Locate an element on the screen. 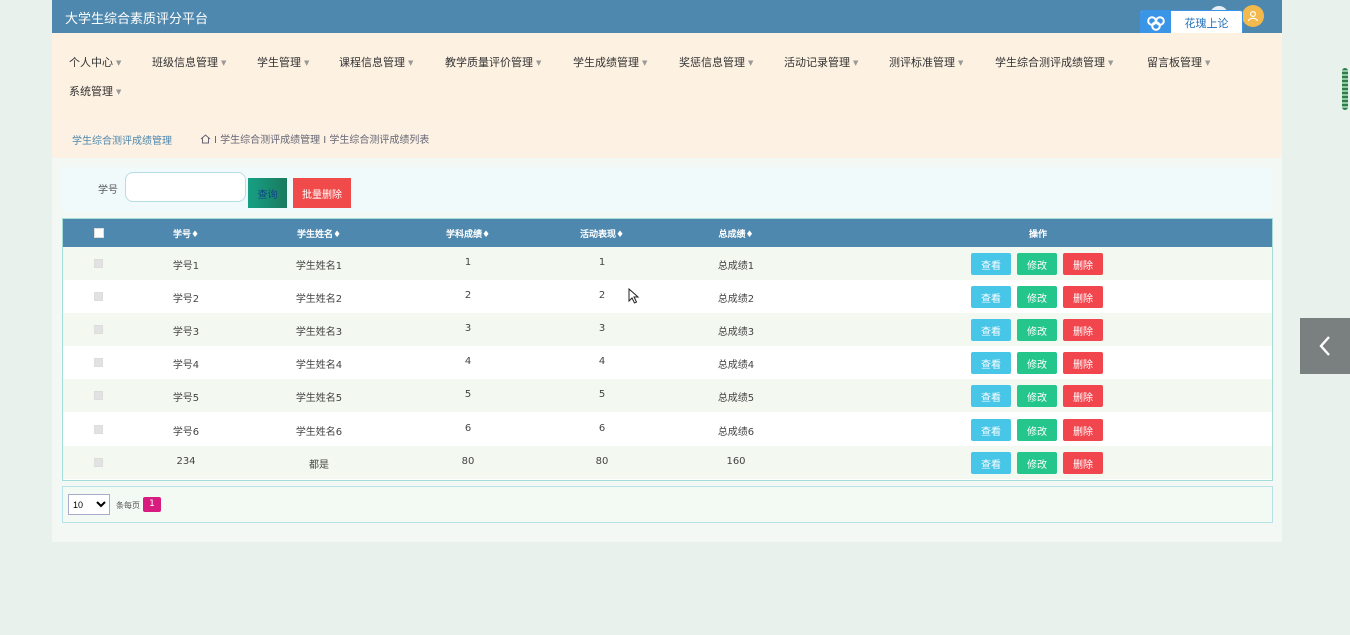 The image size is (1350, 635). column-header-total-score: 总成绩♦ is located at coordinates (735, 233).